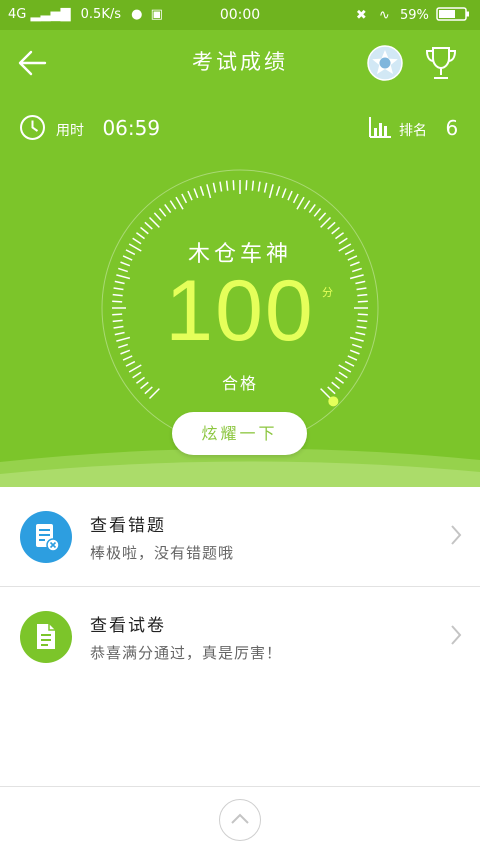  What do you see at coordinates (384, 15) in the screenshot?
I see `wifi-icon: ∿` at bounding box center [384, 15].